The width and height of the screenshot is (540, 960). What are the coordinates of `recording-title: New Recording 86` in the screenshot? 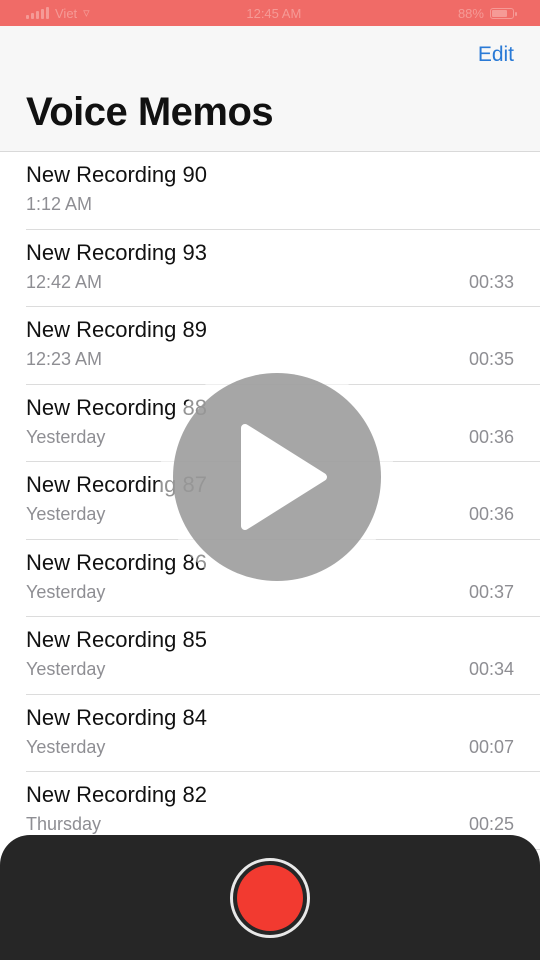 It's located at (116, 562).